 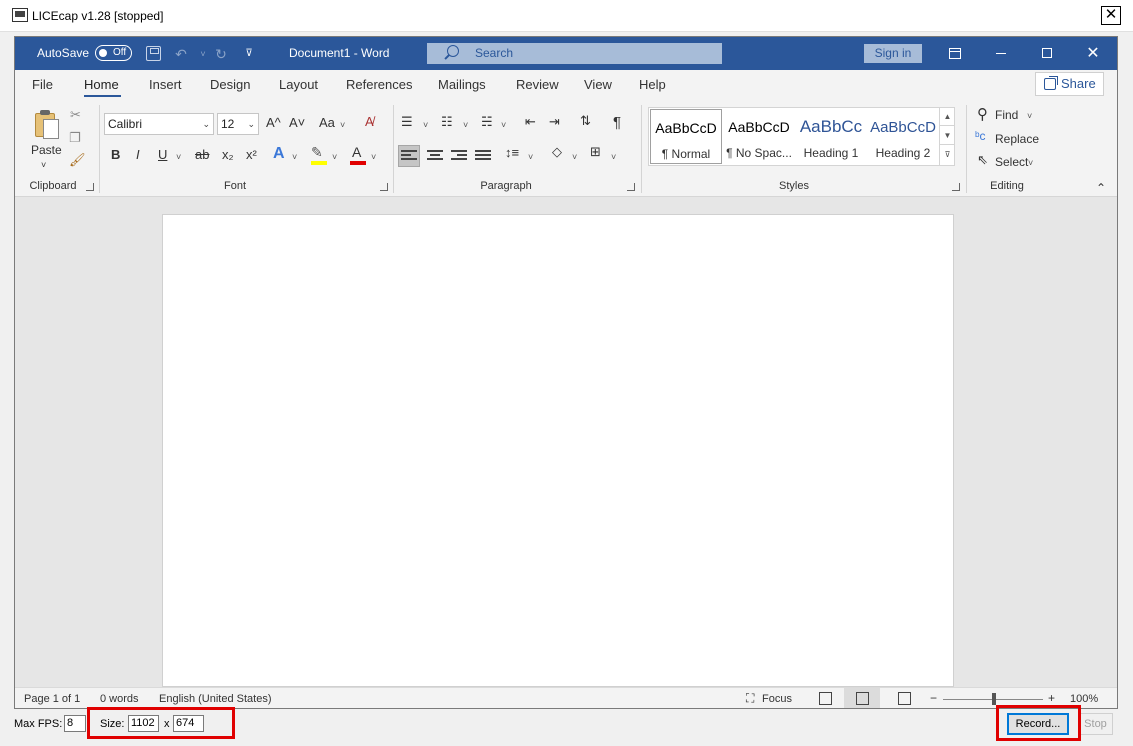 What do you see at coordinates (530, 157) in the screenshot?
I see `line-spacing-dropdown-icon: ˅` at bounding box center [530, 157].